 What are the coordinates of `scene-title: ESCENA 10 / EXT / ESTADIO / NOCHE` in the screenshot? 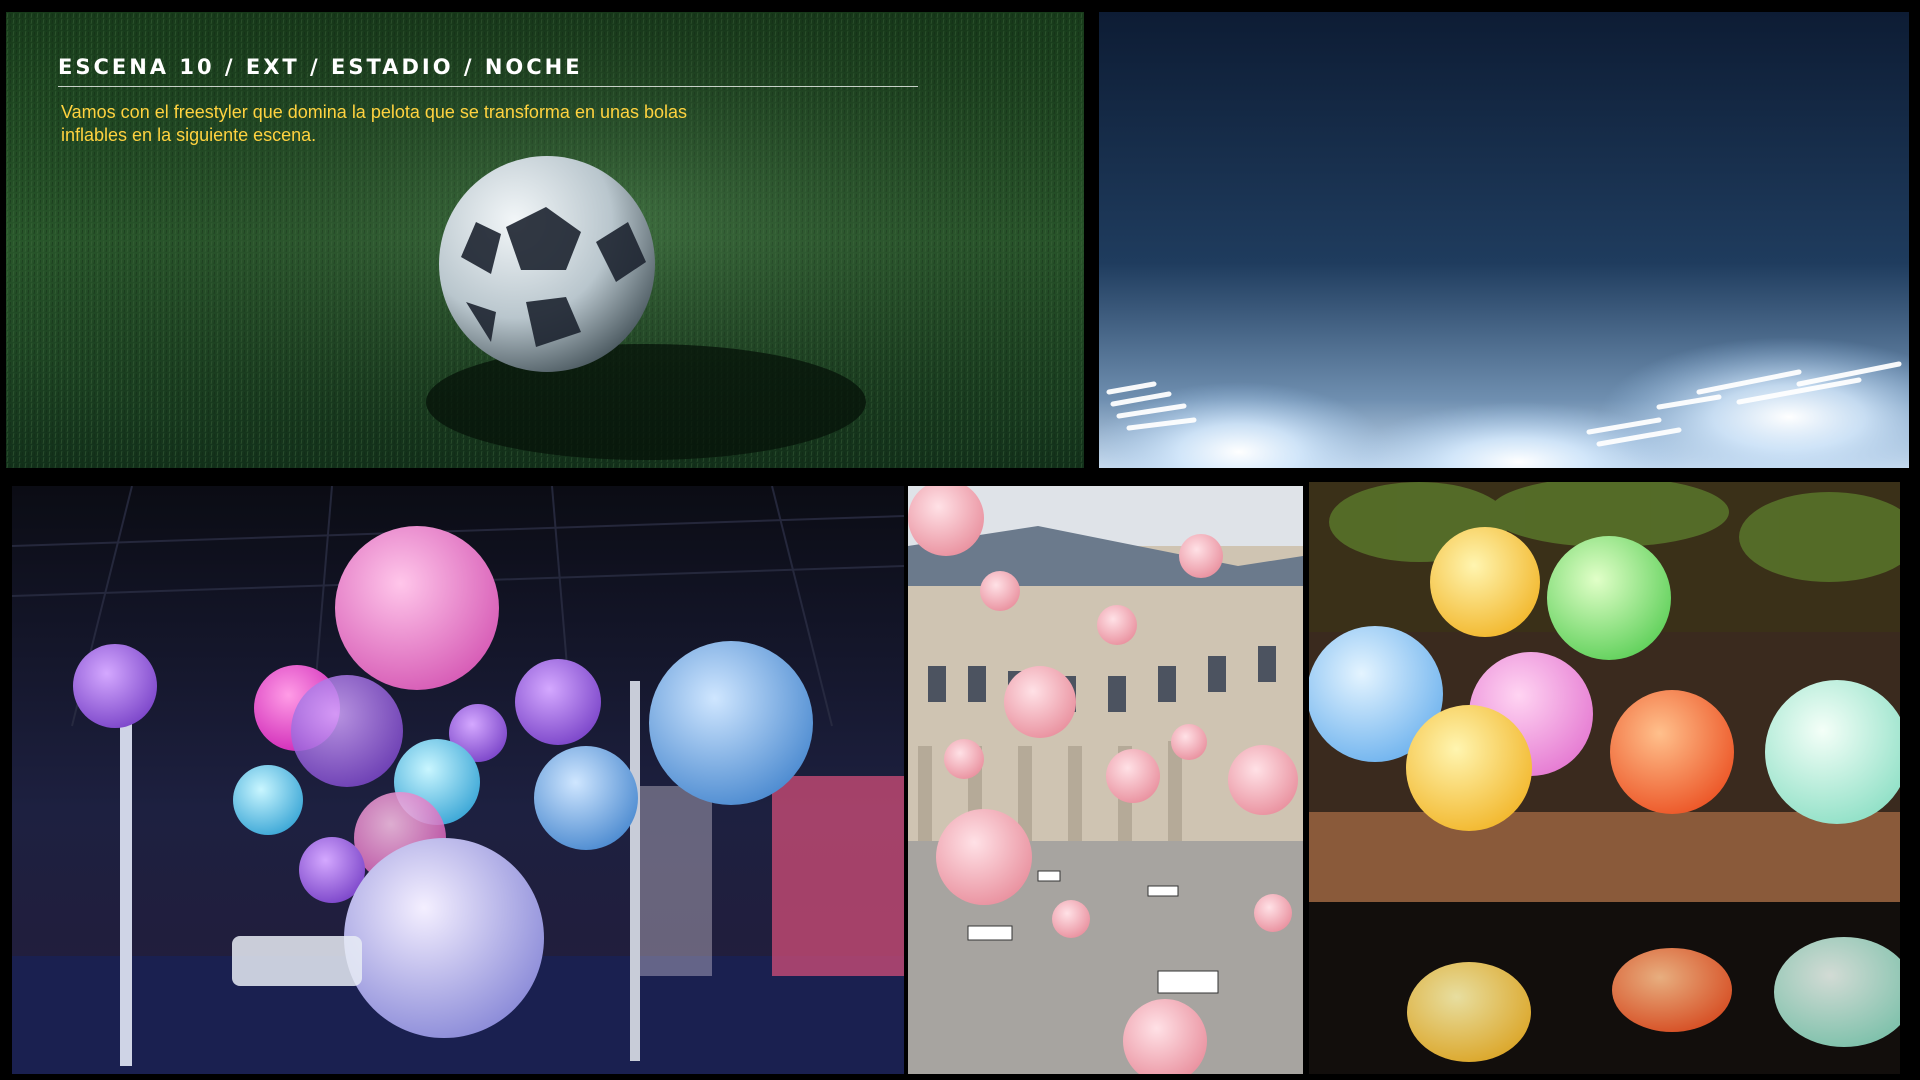 It's located at (320, 67).